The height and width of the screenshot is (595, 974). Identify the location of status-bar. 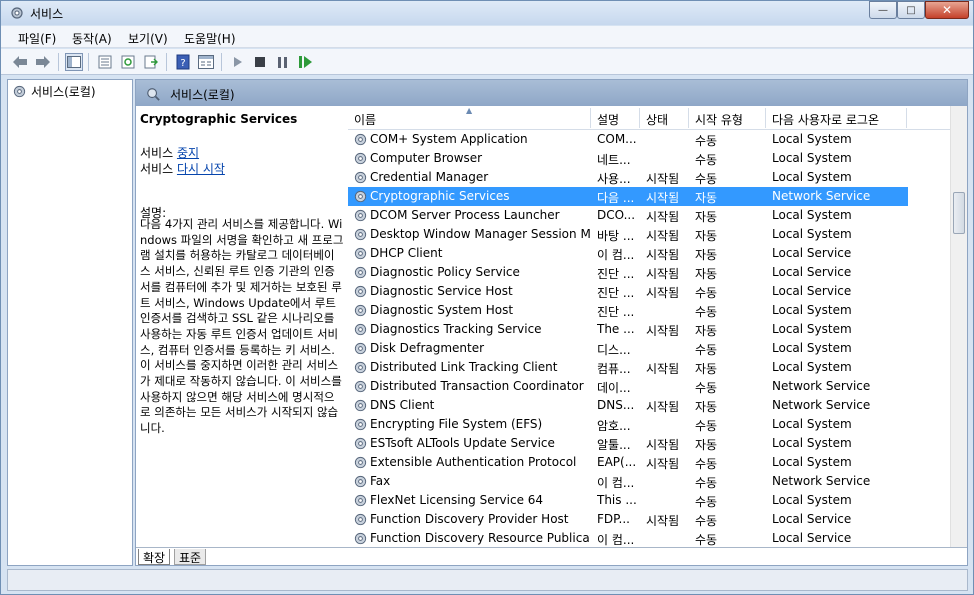
(487, 580).